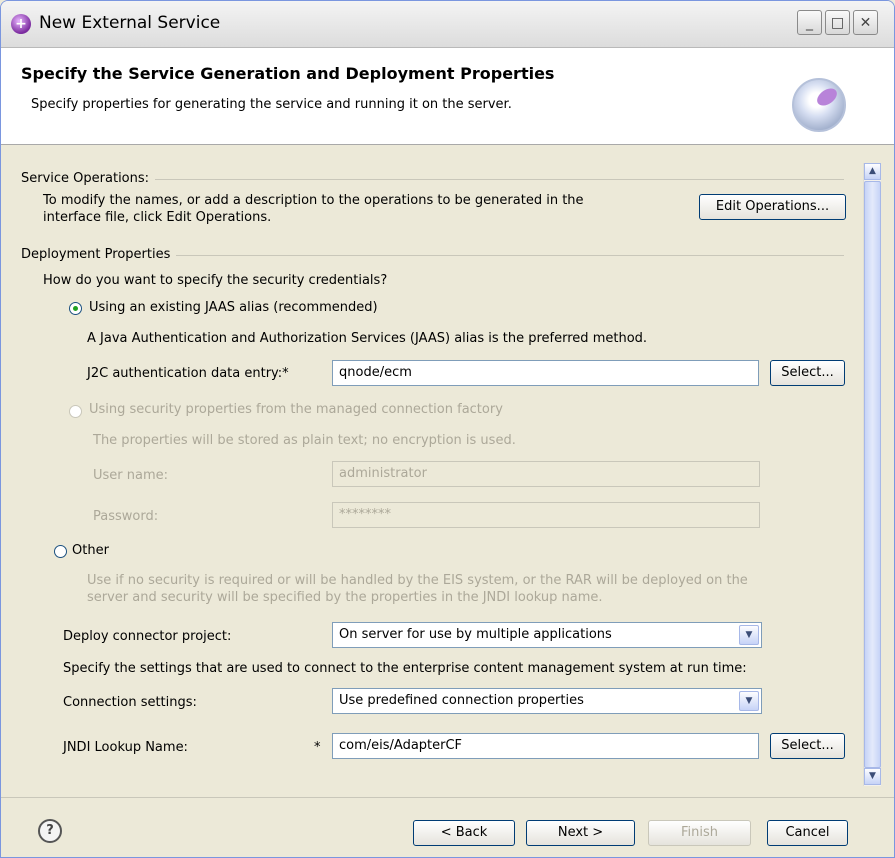  What do you see at coordinates (126, 516) in the screenshot?
I see `password-label: Password:` at bounding box center [126, 516].